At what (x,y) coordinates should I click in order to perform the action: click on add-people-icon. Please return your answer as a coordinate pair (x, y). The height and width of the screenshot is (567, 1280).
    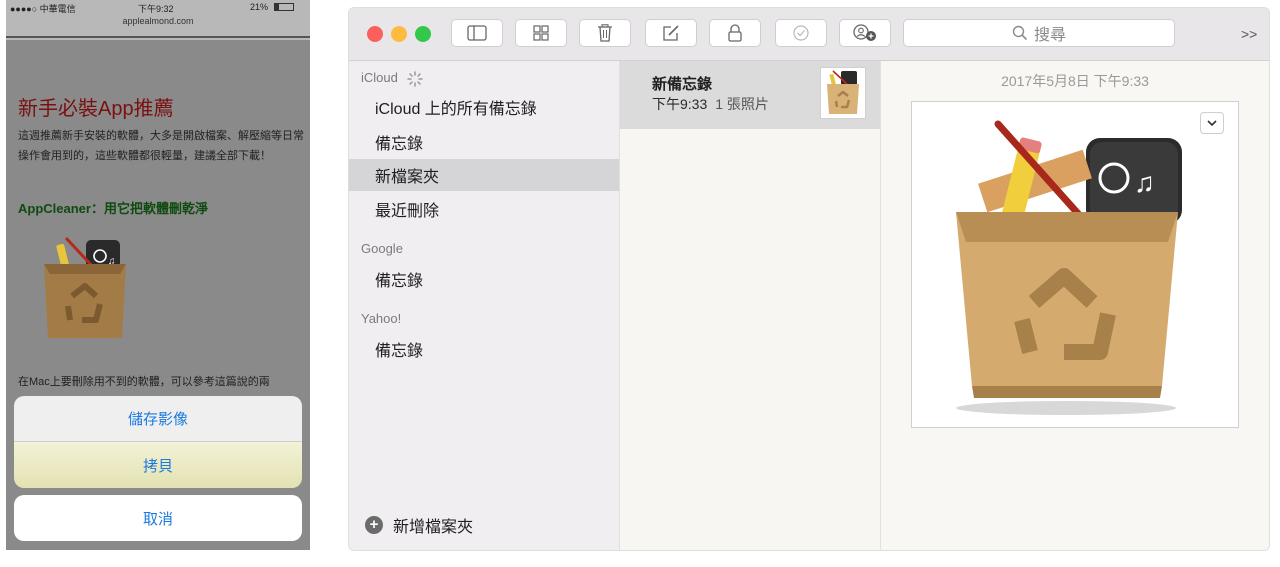
    Looking at the image, I should click on (864, 32).